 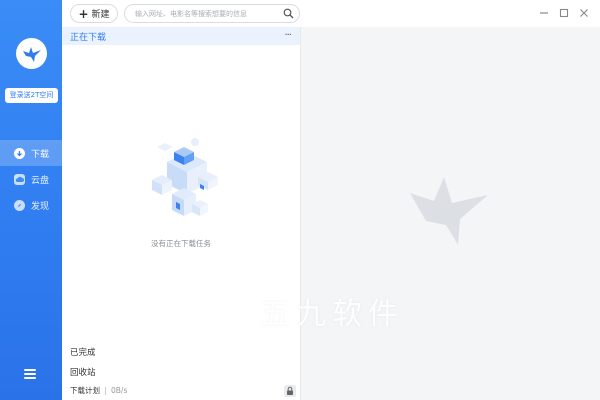 I want to click on download-plan-link: 下载计划, so click(x=85, y=390).